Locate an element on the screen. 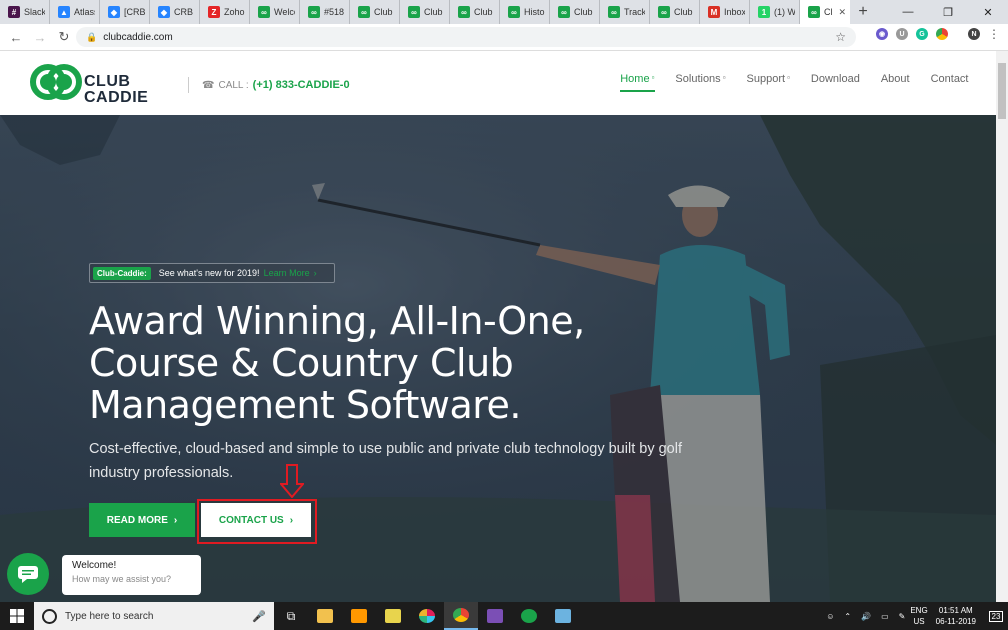 The image size is (1008, 630). logo-line-1: CLUB is located at coordinates (107, 81).